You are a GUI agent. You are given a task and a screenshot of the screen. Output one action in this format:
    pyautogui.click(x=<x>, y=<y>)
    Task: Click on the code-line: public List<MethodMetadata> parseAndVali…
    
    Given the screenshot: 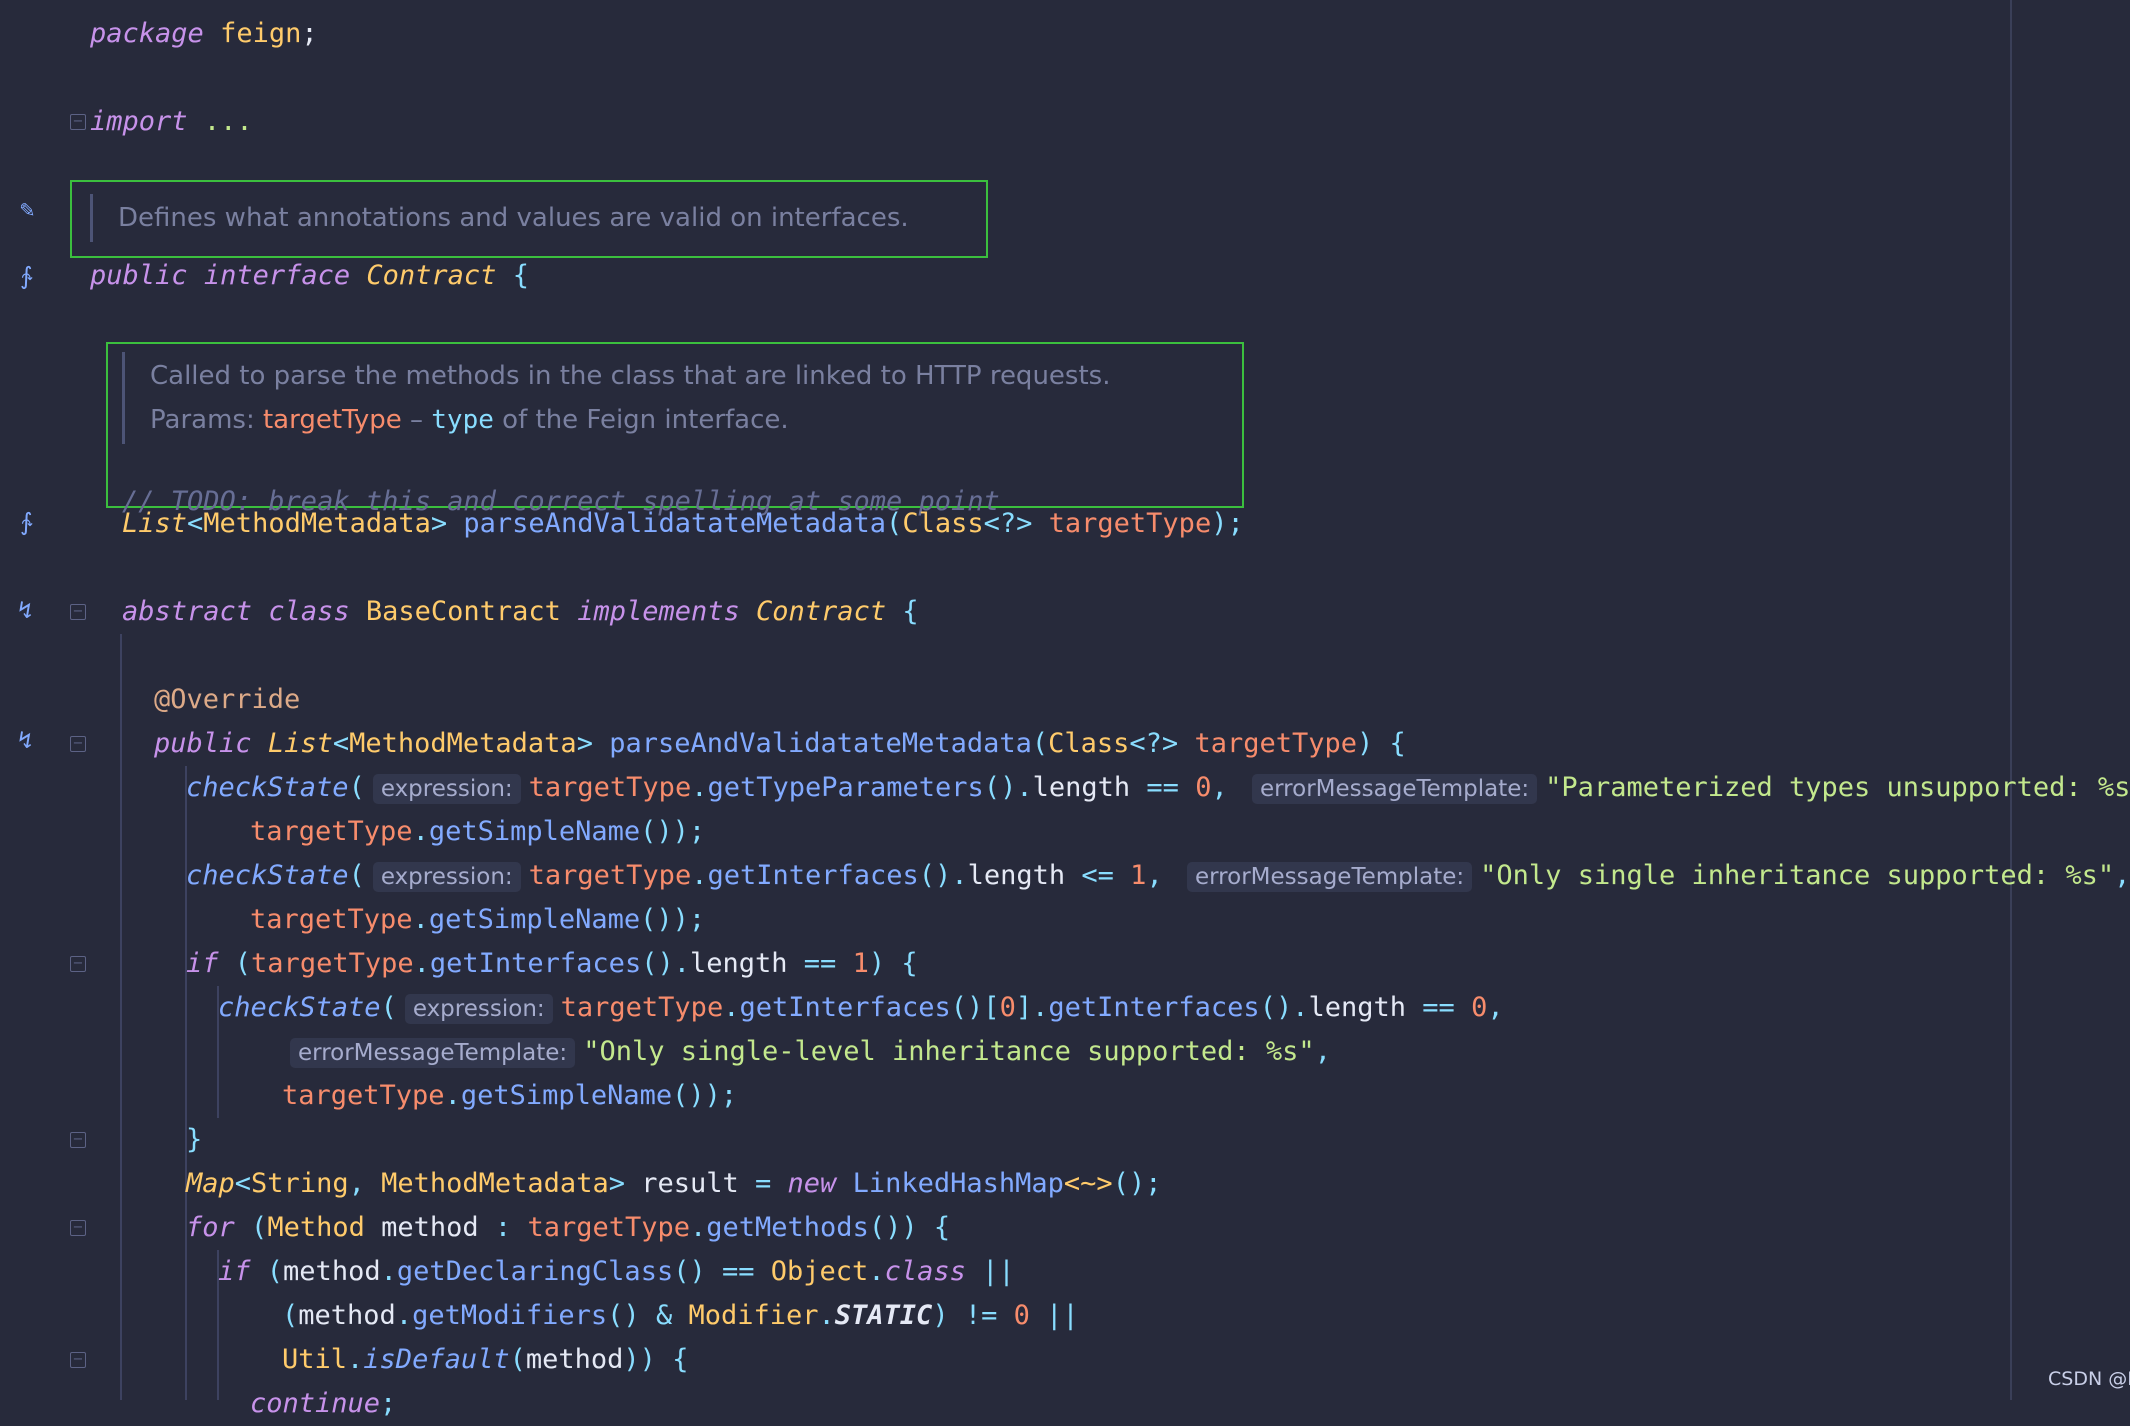 What is the action you would take?
    pyautogui.click(x=780, y=744)
    